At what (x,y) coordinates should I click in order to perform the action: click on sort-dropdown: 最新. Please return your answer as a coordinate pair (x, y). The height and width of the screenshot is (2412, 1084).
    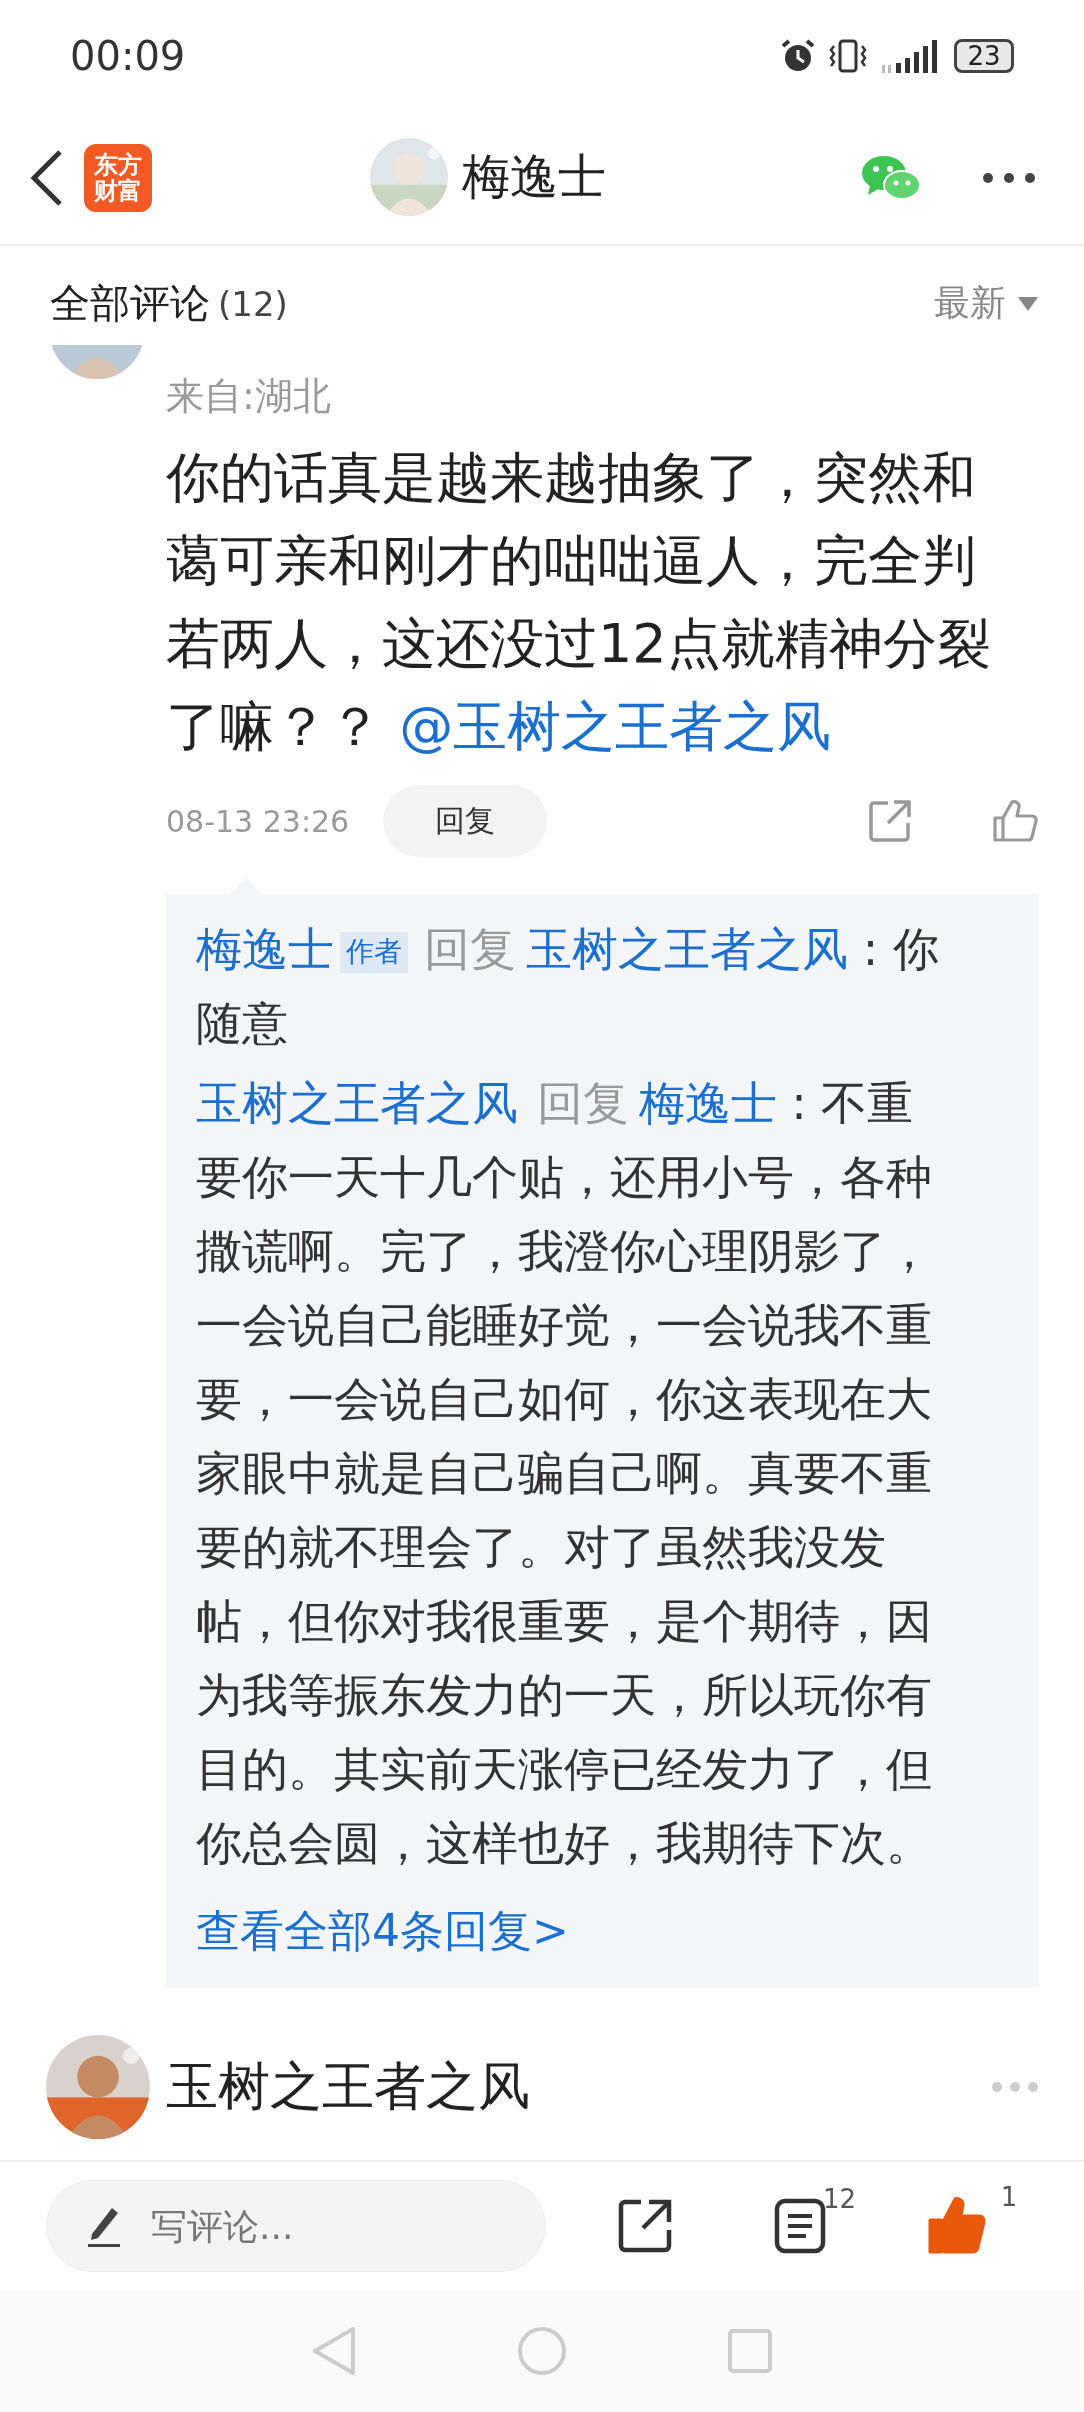
    Looking at the image, I should click on (970, 303).